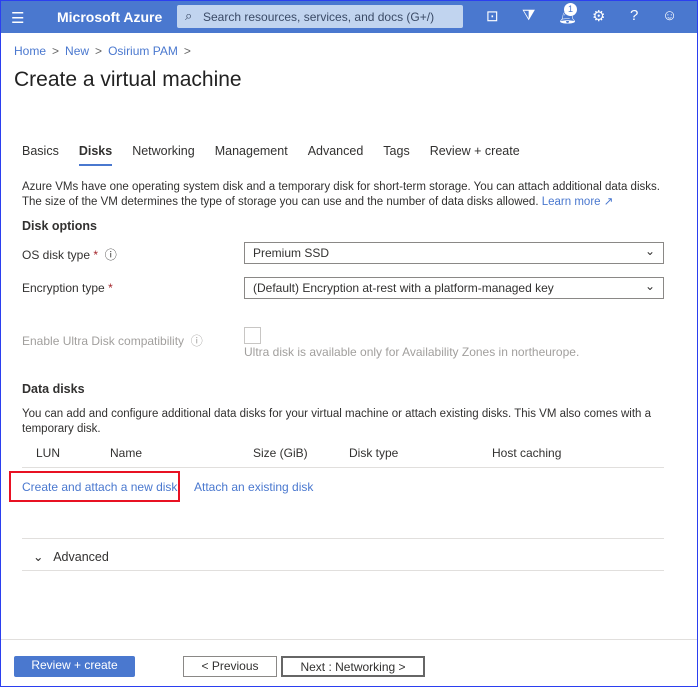 Image resolution: width=698 pixels, height=687 pixels. What do you see at coordinates (74, 666) in the screenshot?
I see `review-create-button: Review + create` at bounding box center [74, 666].